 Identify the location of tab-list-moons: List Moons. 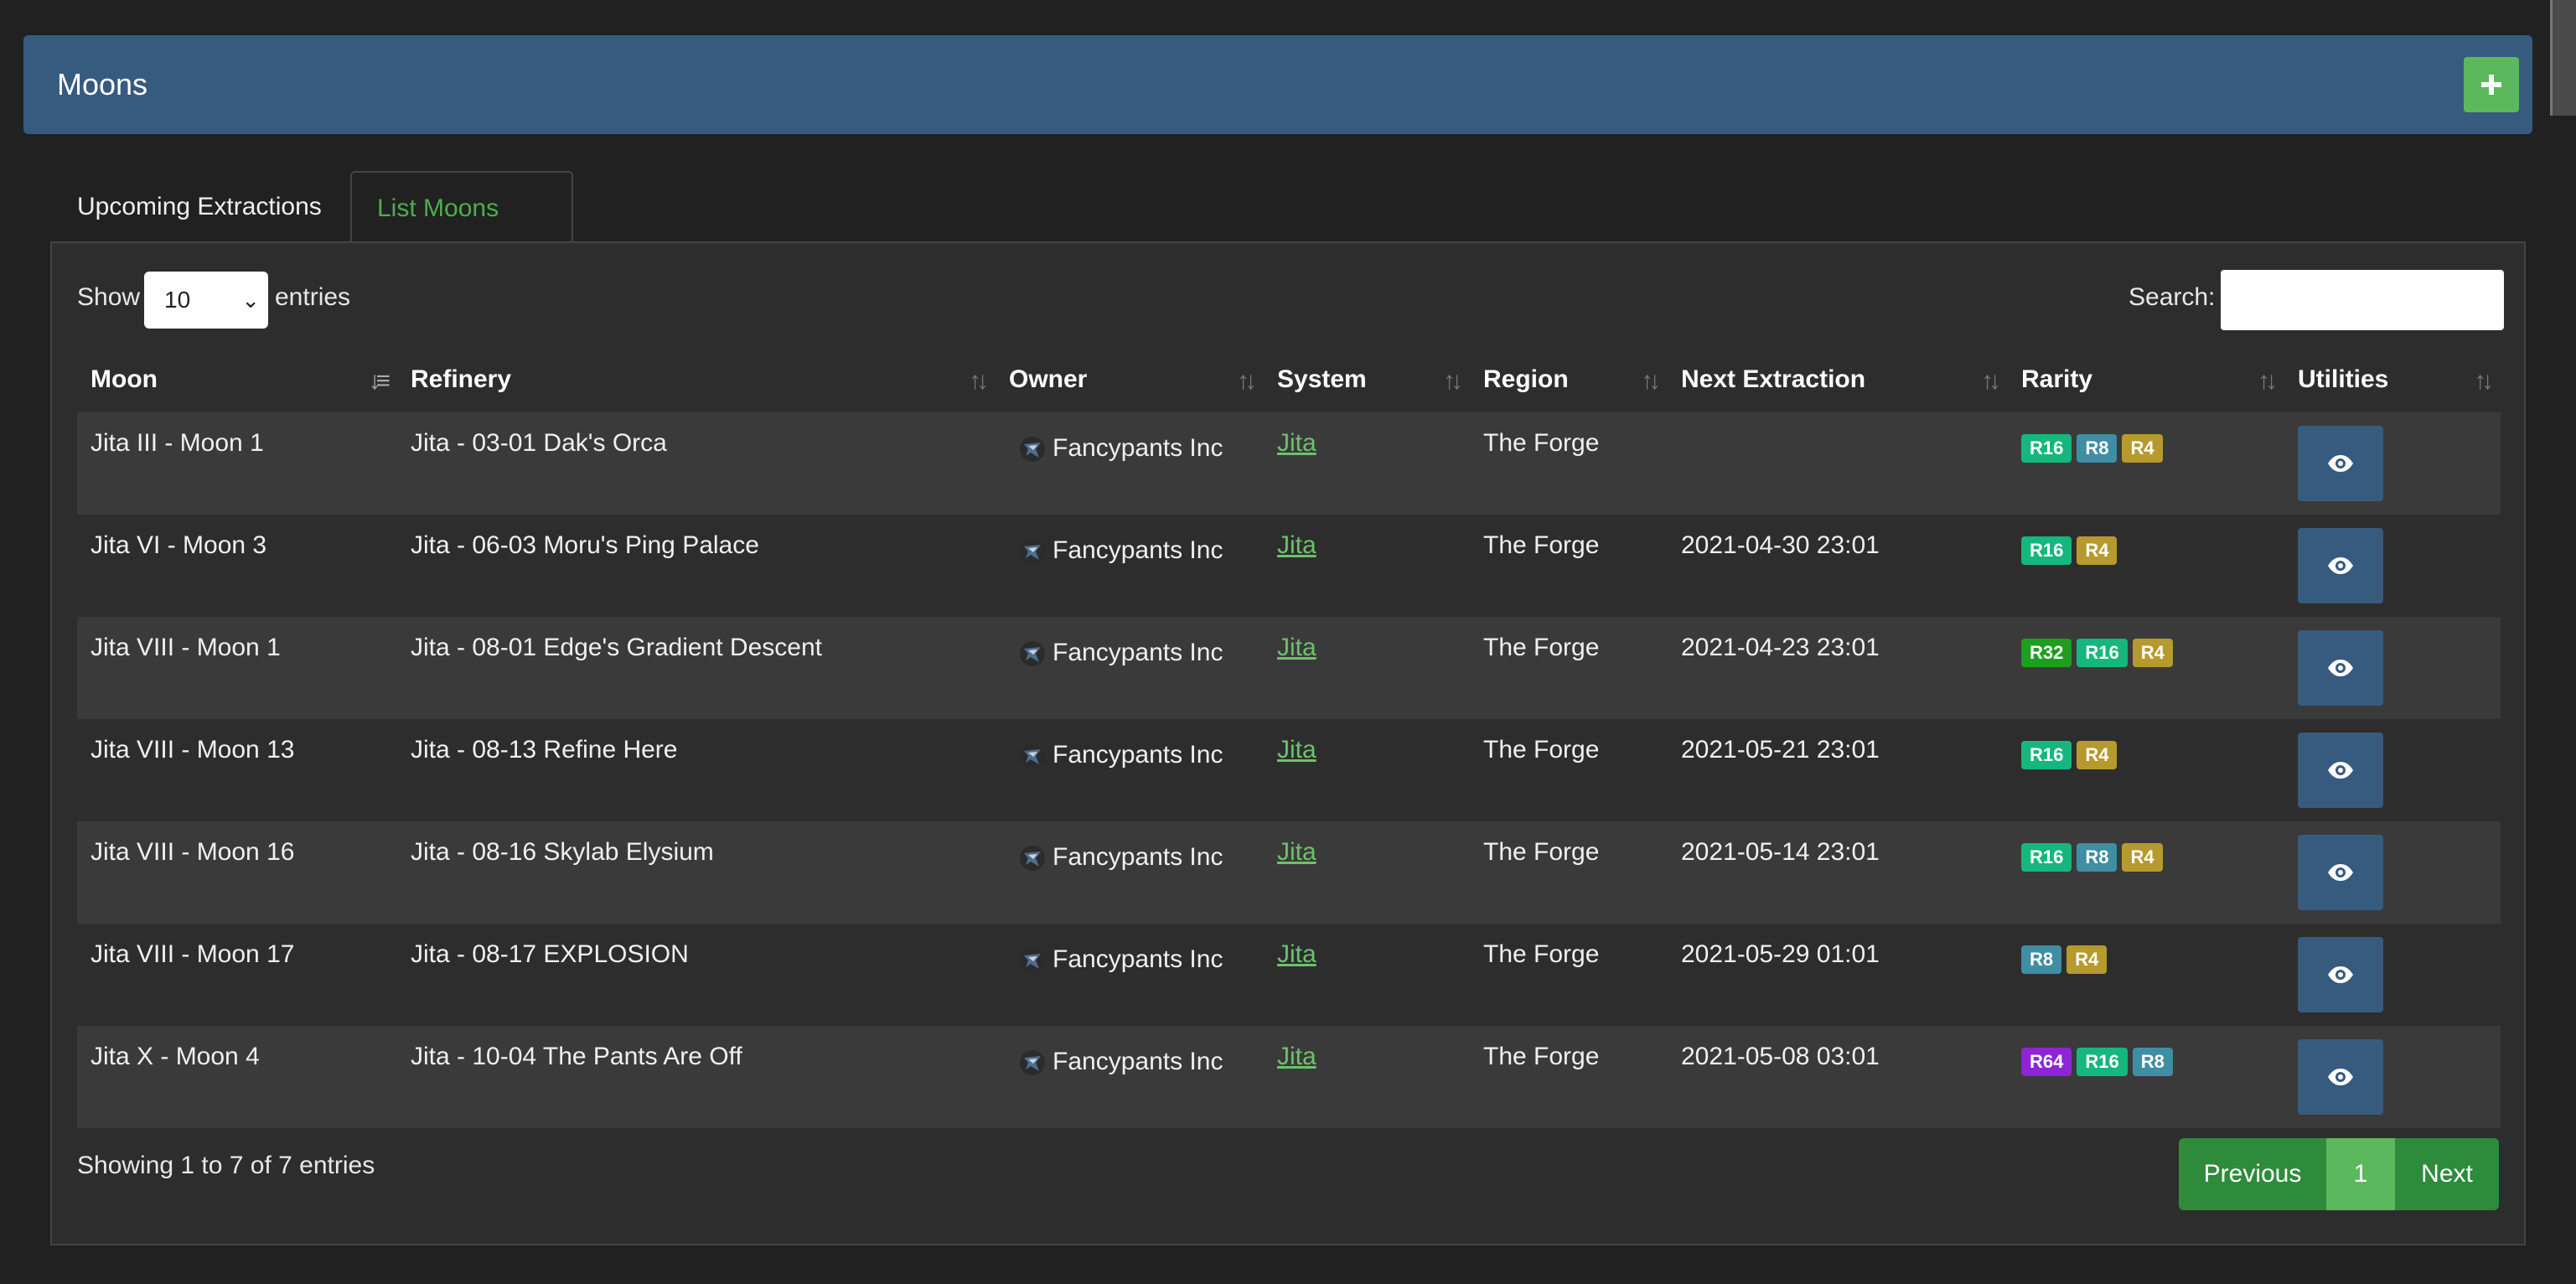
(461, 207).